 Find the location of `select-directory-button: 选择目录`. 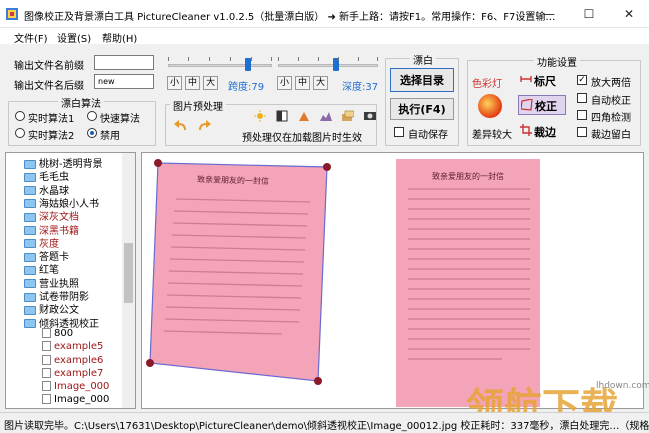

select-directory-button: 选择目录 is located at coordinates (422, 80).